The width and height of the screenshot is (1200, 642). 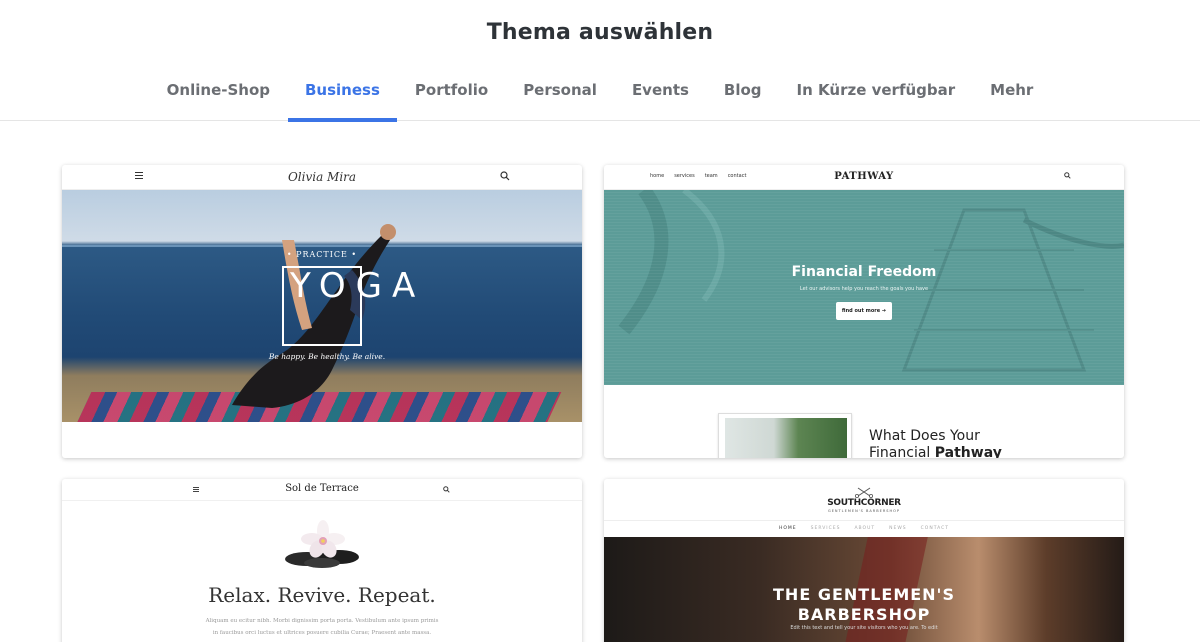 What do you see at coordinates (924, 436) in the screenshot?
I see `section-heading-line1: What Does Your` at bounding box center [924, 436].